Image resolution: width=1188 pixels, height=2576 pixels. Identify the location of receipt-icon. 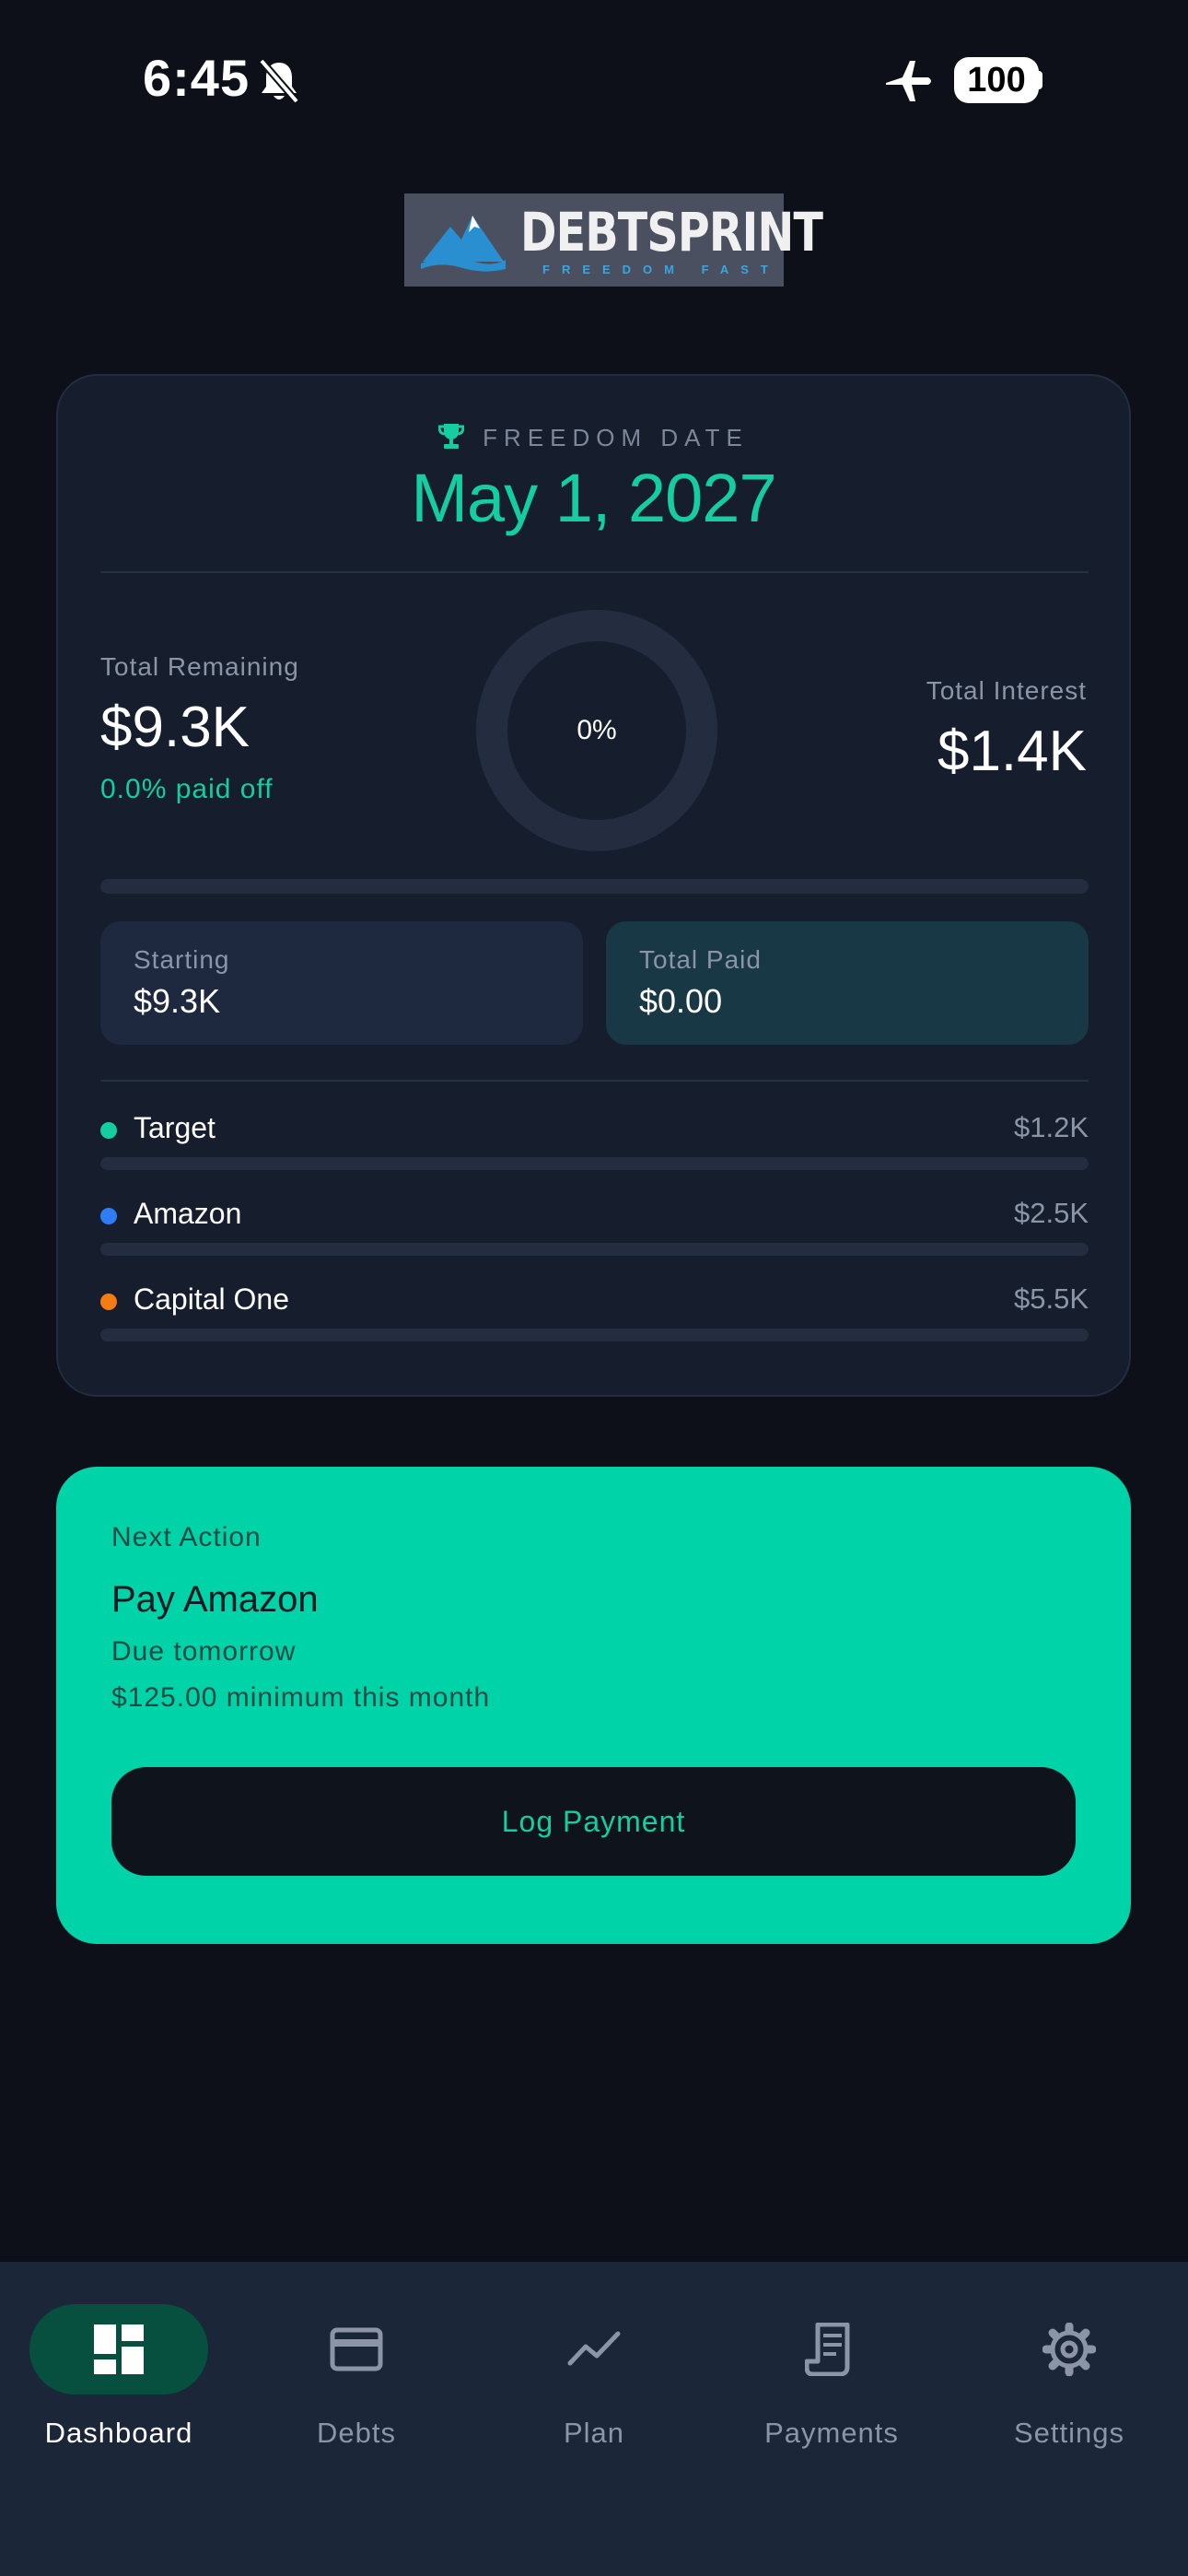
(827, 2349).